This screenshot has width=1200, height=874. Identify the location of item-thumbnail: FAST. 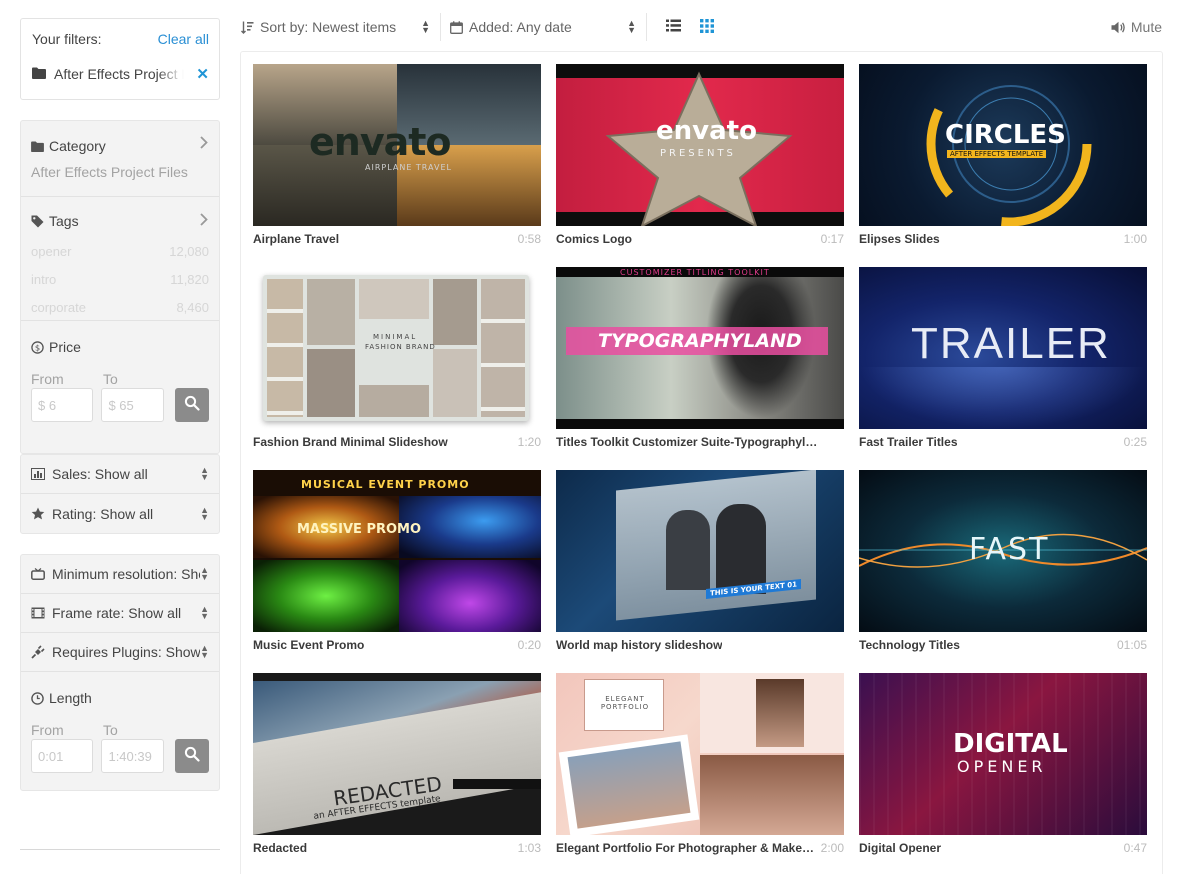
(1003, 551).